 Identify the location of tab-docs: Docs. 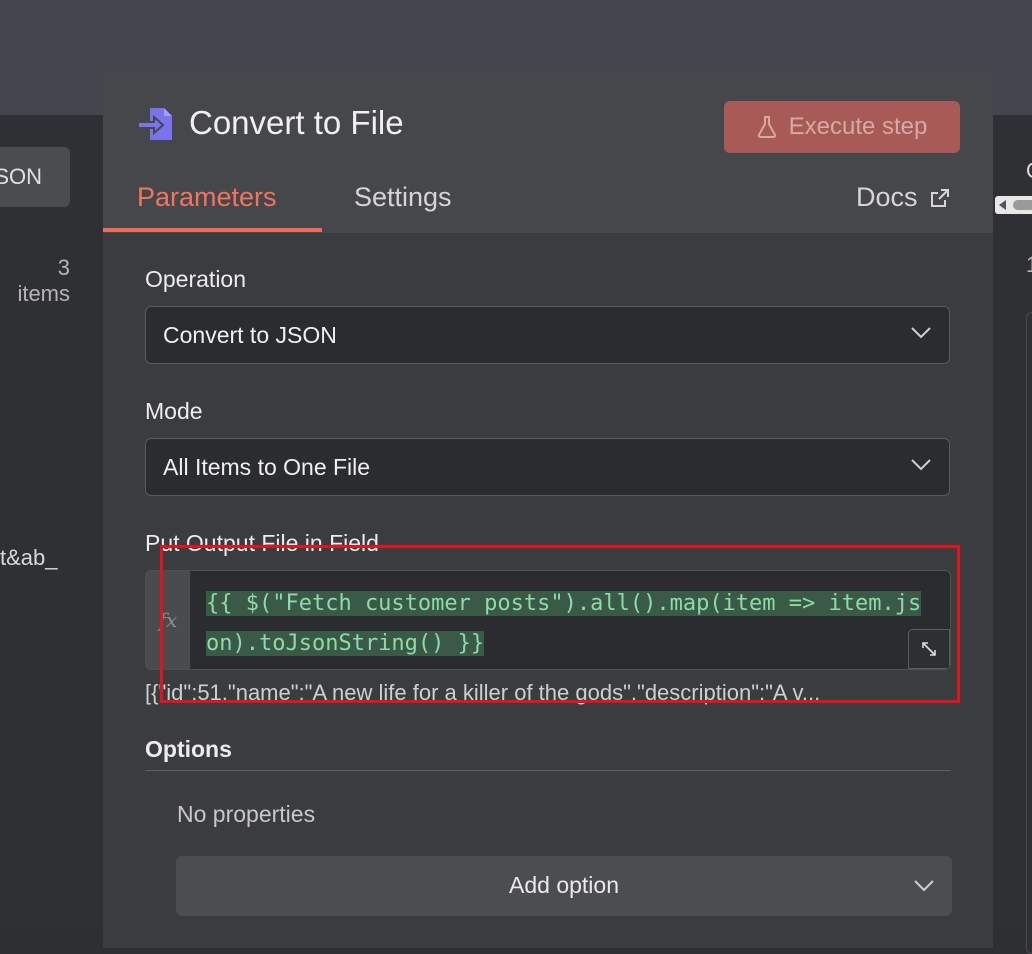
(903, 197).